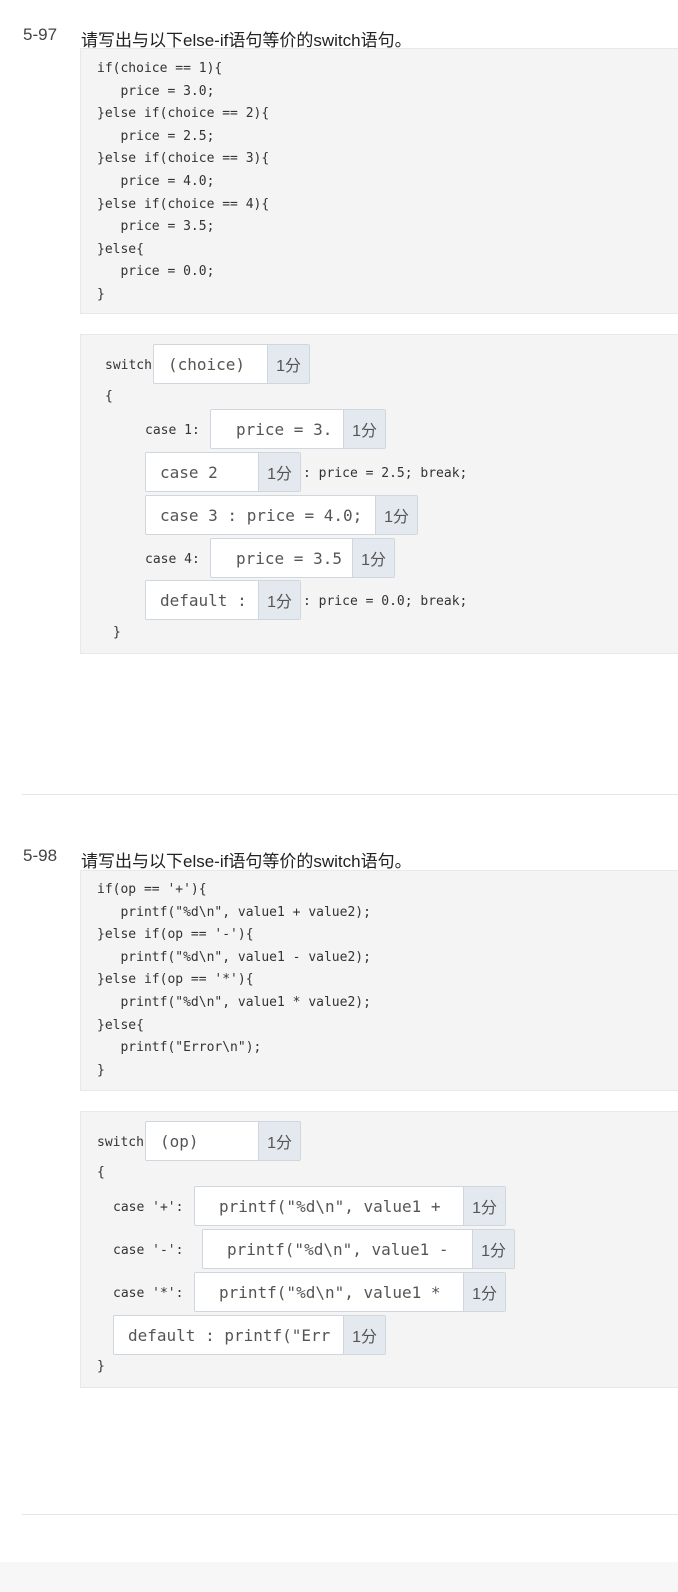 This screenshot has height=1592, width=678. What do you see at coordinates (277, 429) in the screenshot?
I see `blank-input: price = 3.` at bounding box center [277, 429].